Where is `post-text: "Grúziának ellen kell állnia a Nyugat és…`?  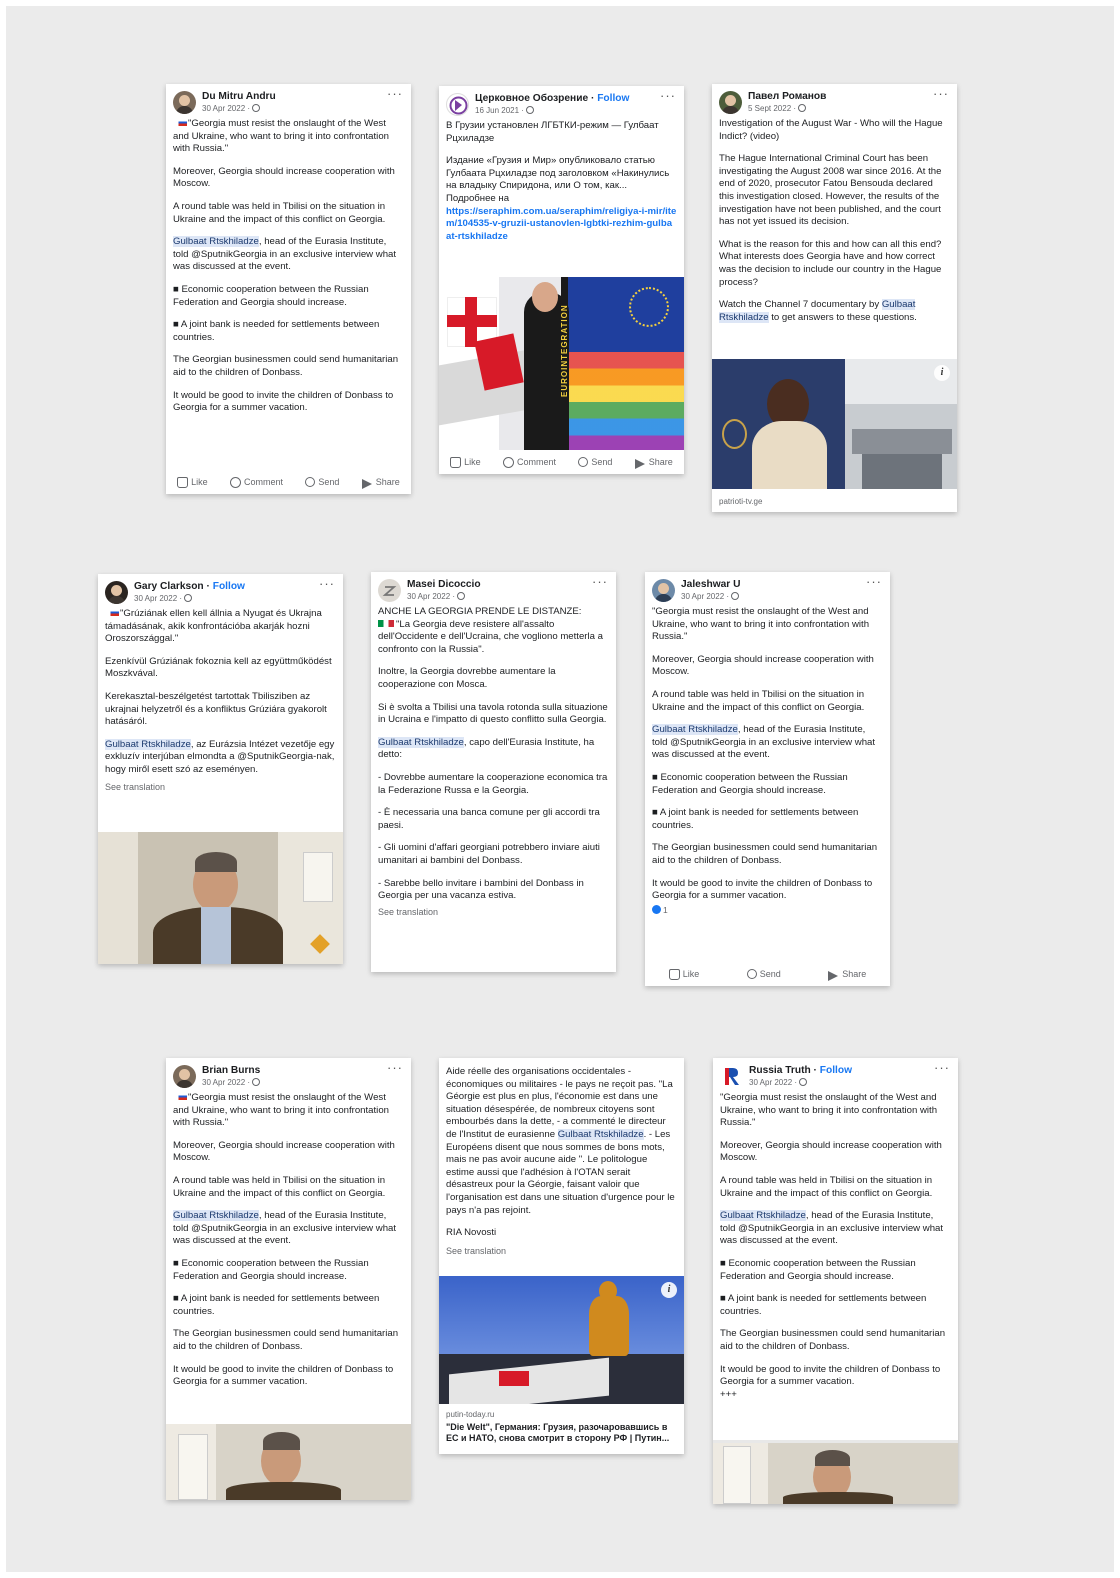
post-text: "Grúziának ellen kell állnia a Nyugat és… is located at coordinates (220, 691).